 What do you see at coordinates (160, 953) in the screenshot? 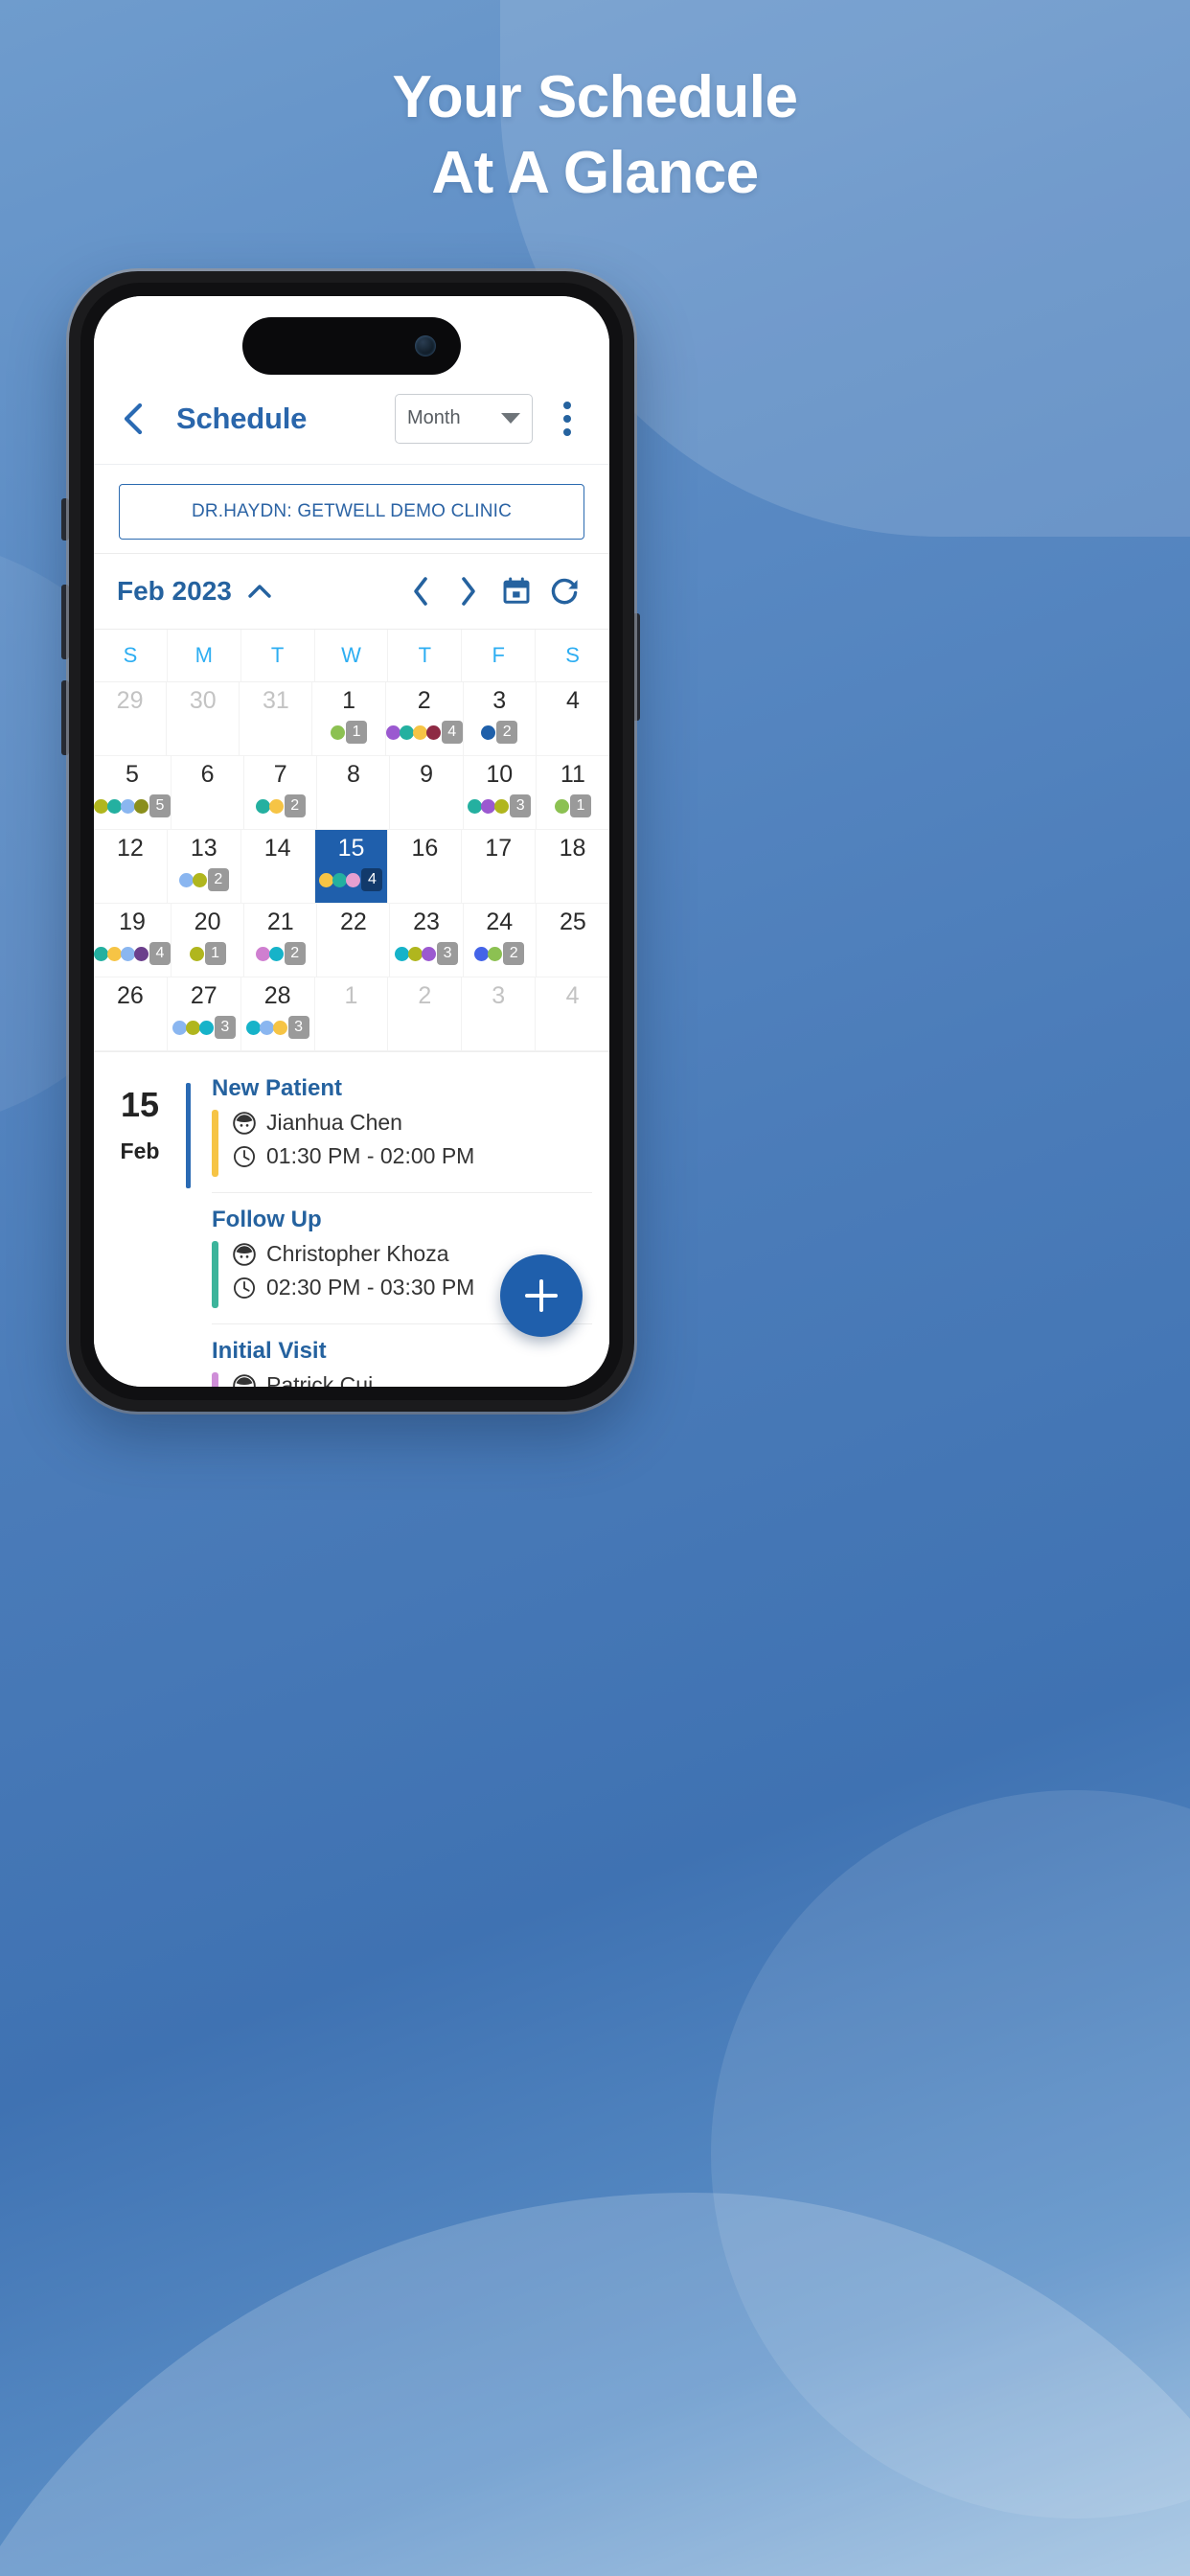
I see `event-count-badge: 4` at bounding box center [160, 953].